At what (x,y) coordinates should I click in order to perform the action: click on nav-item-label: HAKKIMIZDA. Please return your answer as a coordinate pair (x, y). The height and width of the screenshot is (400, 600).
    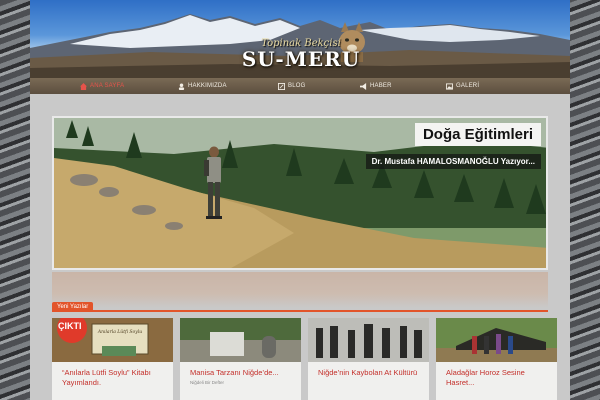
    Looking at the image, I should click on (207, 86).